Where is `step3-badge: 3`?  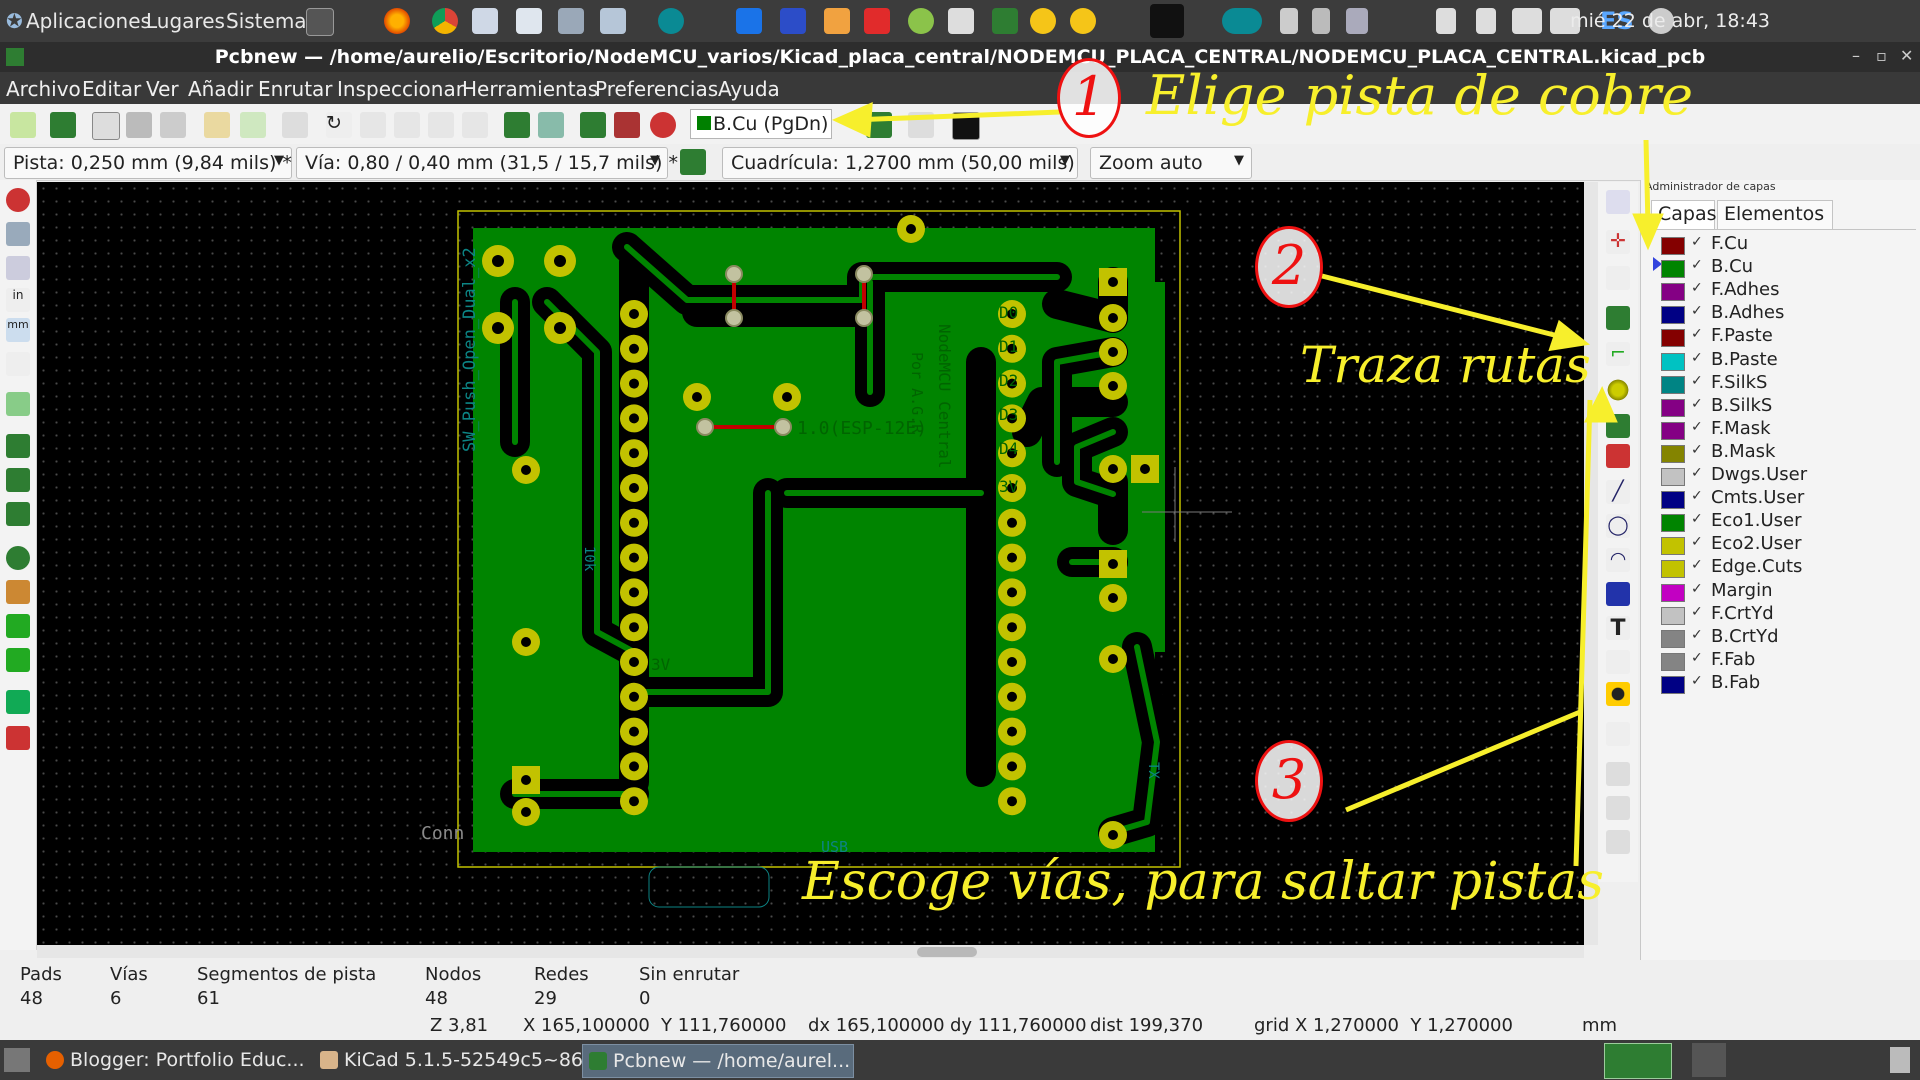 step3-badge: 3 is located at coordinates (1289, 781).